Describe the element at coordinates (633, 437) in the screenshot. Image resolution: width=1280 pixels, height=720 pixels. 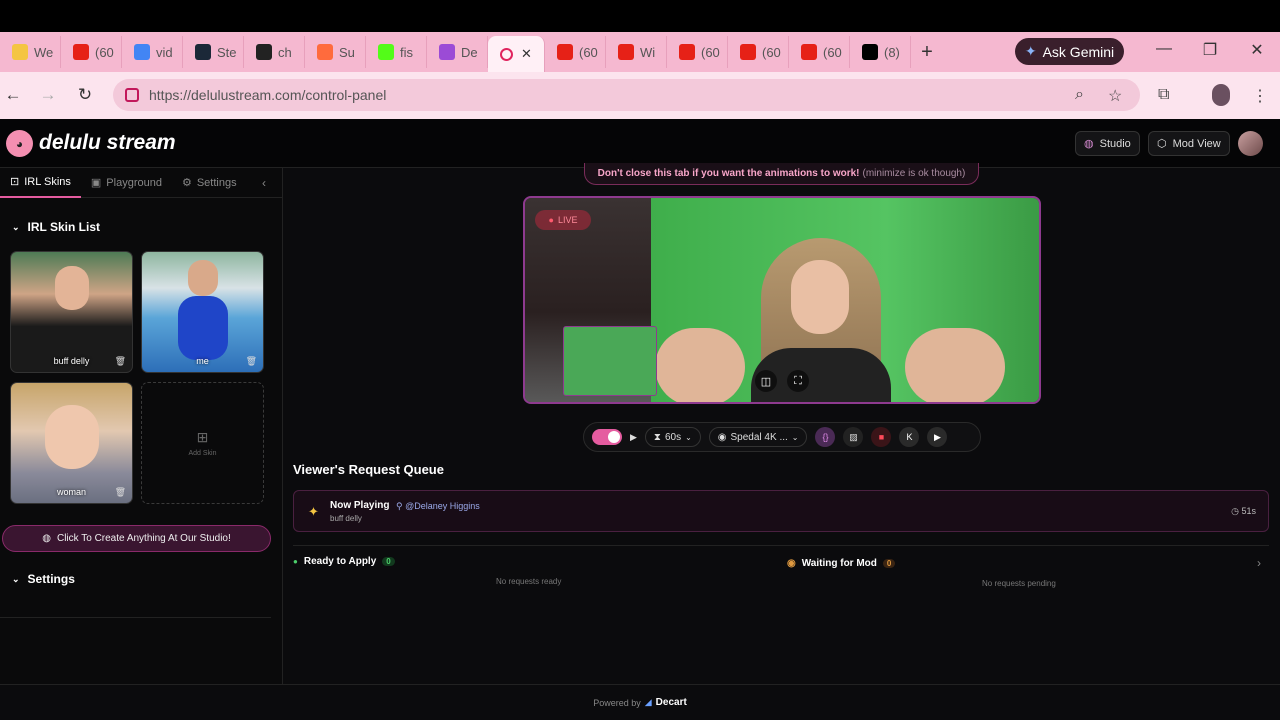
I see `play-icon: ▶` at that location.